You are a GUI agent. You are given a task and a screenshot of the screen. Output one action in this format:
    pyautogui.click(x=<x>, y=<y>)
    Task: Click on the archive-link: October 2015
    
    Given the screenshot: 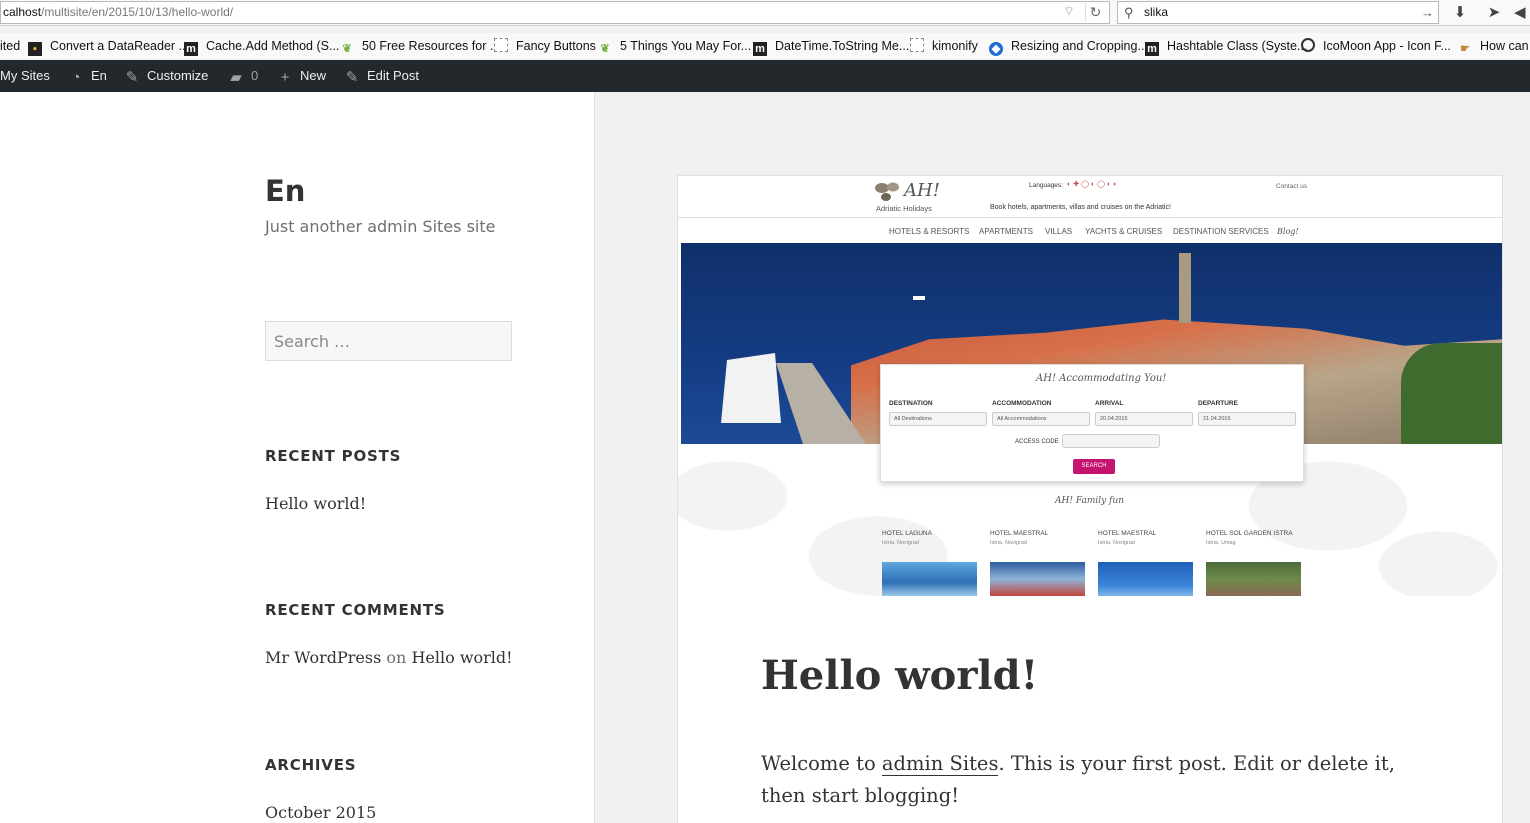 What is the action you would take?
    pyautogui.click(x=320, y=812)
    